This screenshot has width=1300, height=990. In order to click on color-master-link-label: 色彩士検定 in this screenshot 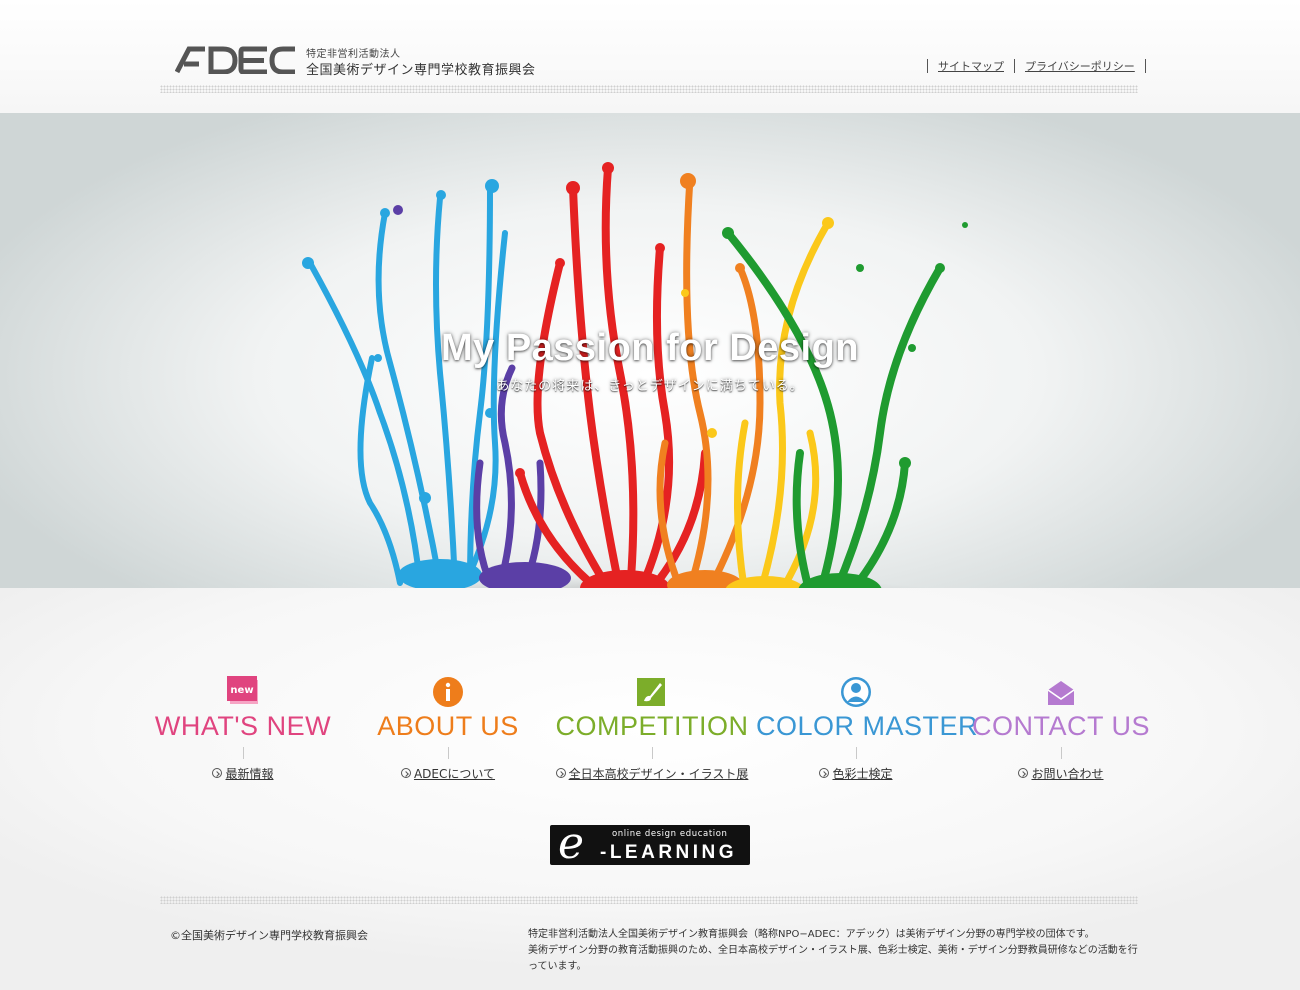, I will do `click(862, 773)`.